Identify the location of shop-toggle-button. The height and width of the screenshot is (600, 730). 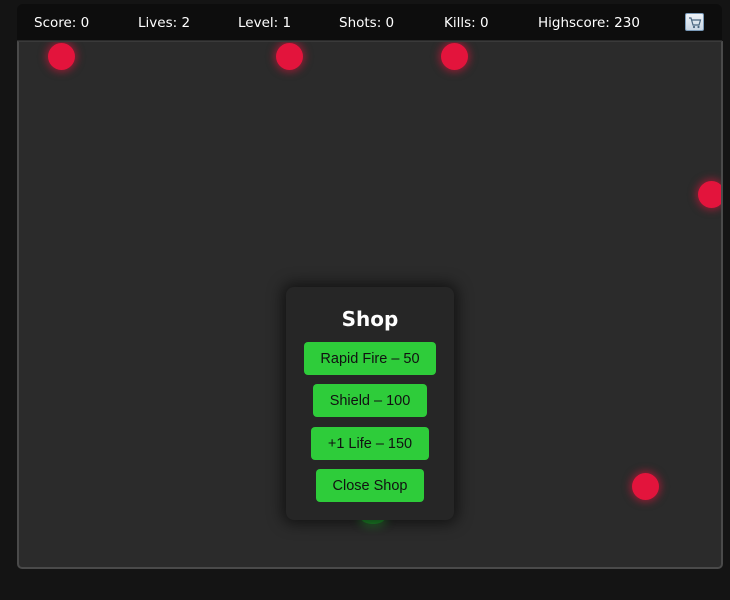
(694, 22).